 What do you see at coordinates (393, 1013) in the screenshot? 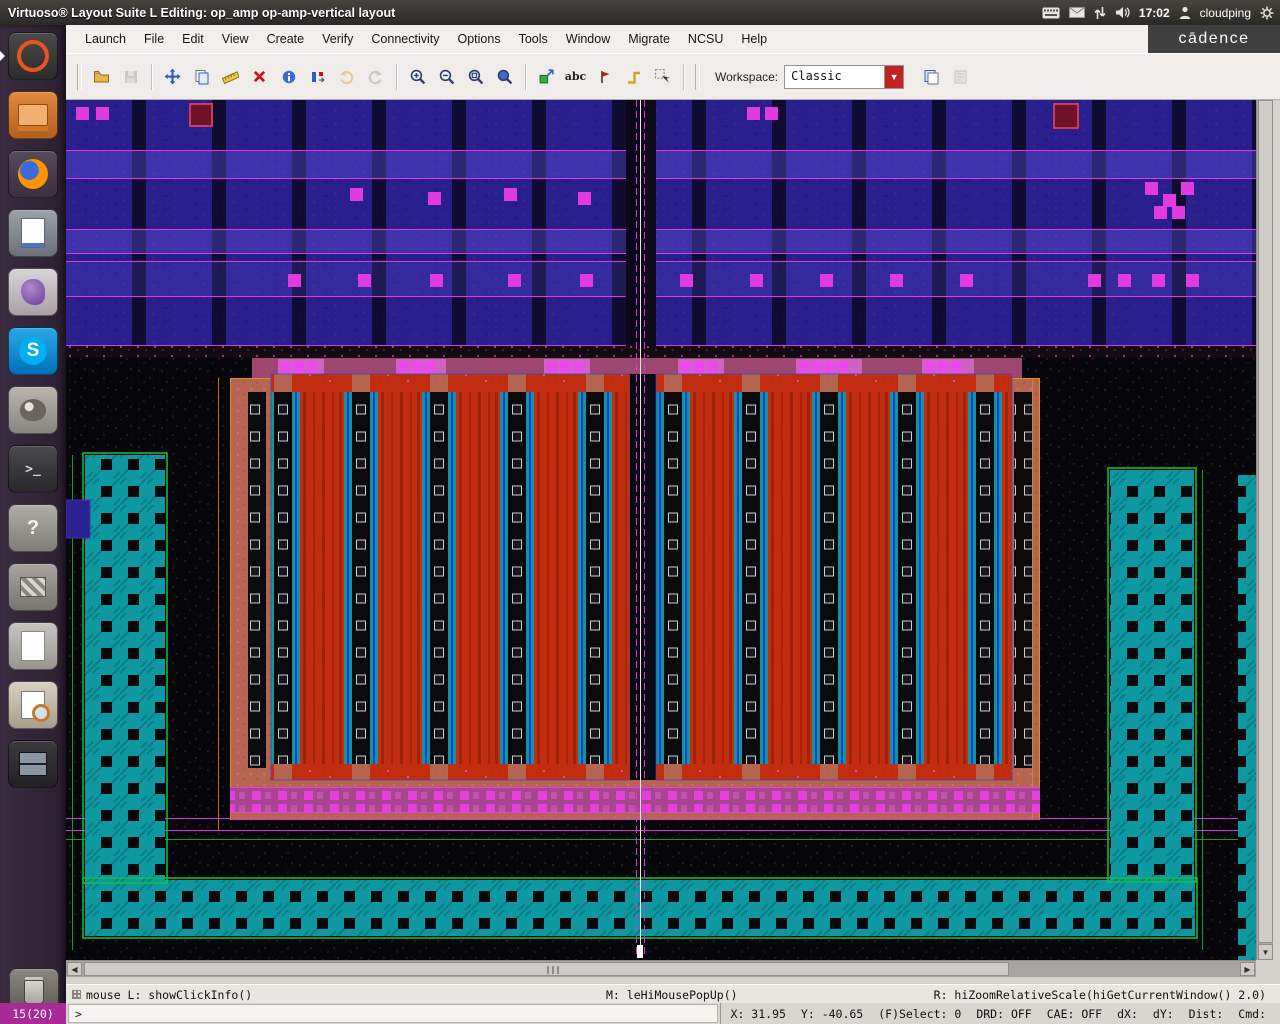
I see `command-input: >` at bounding box center [393, 1013].